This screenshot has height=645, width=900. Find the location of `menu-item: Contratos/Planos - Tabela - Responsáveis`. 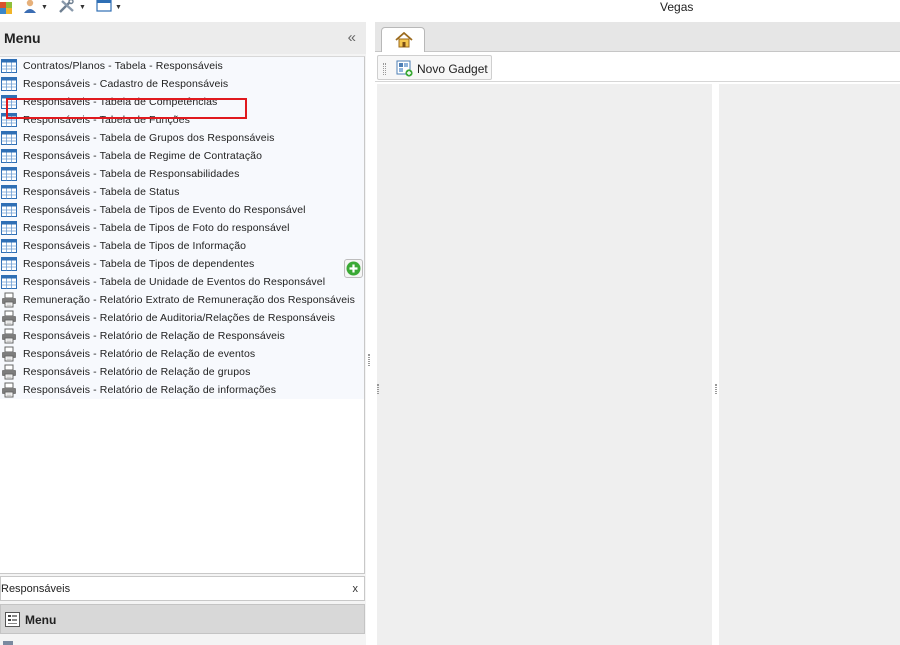

menu-item: Contratos/Planos - Tabela - Responsáveis is located at coordinates (182, 66).